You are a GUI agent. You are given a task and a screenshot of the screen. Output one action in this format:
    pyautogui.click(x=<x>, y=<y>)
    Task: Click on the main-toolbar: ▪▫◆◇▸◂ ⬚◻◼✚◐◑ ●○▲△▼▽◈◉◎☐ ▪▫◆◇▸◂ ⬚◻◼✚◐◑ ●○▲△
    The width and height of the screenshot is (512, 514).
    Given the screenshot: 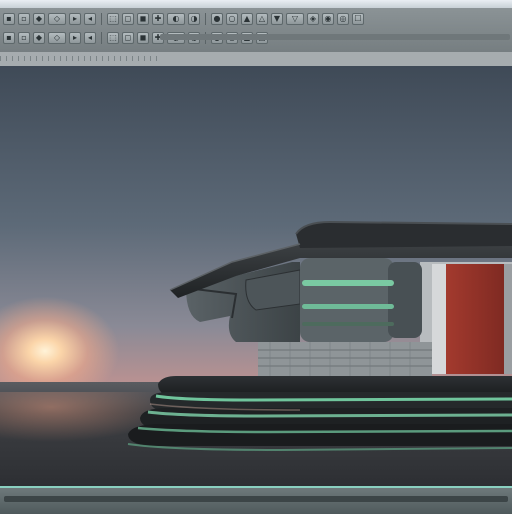 What is the action you would take?
    pyautogui.click(x=256, y=31)
    